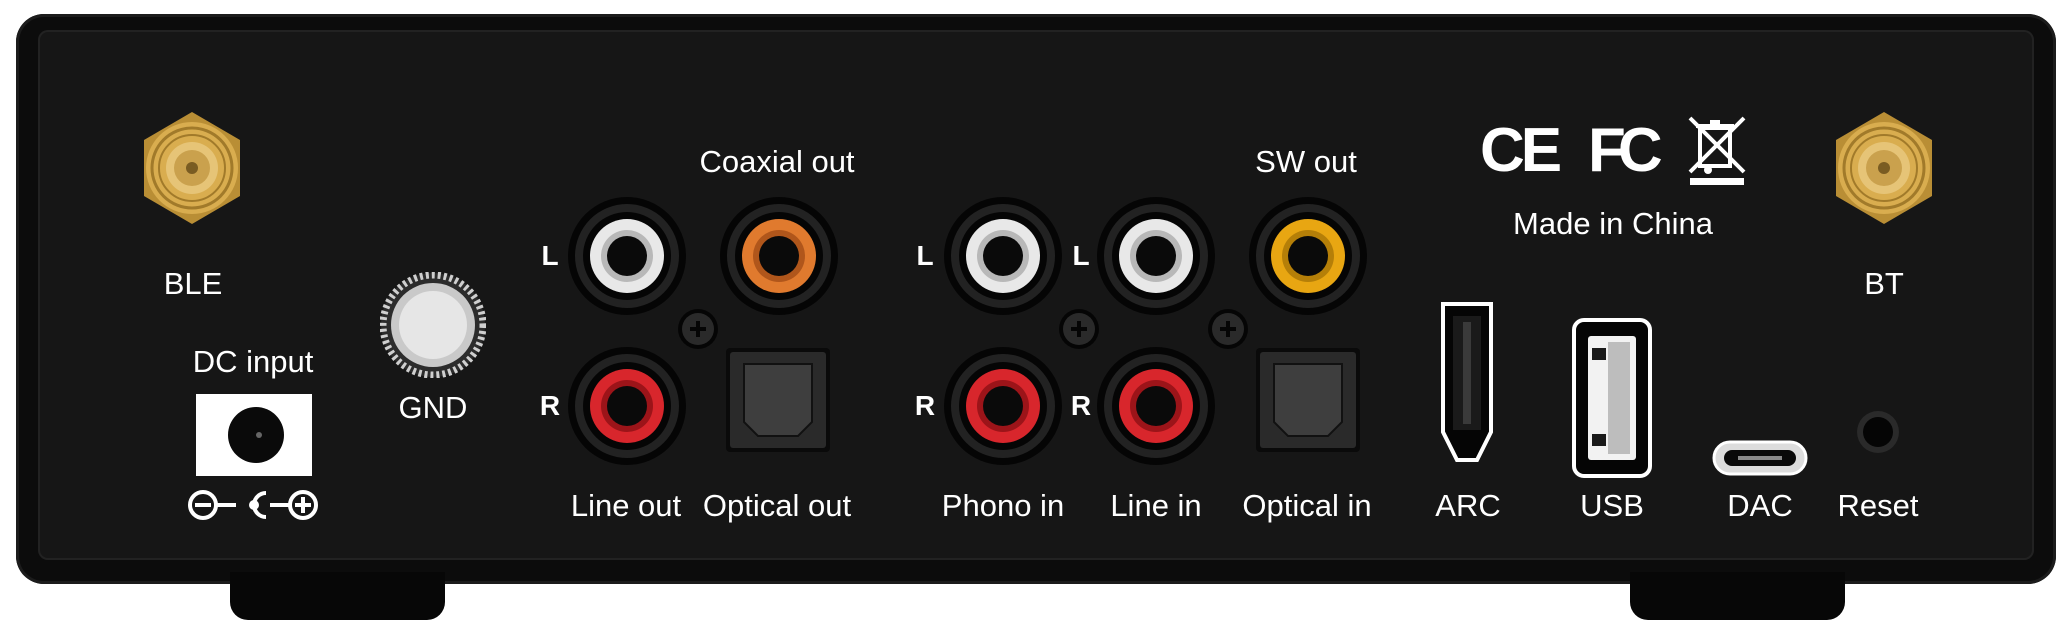 This screenshot has width=2072, height=628. Describe the element at coordinates (1003, 406) in the screenshot. I see `phono-in-right-rca-jack` at that location.